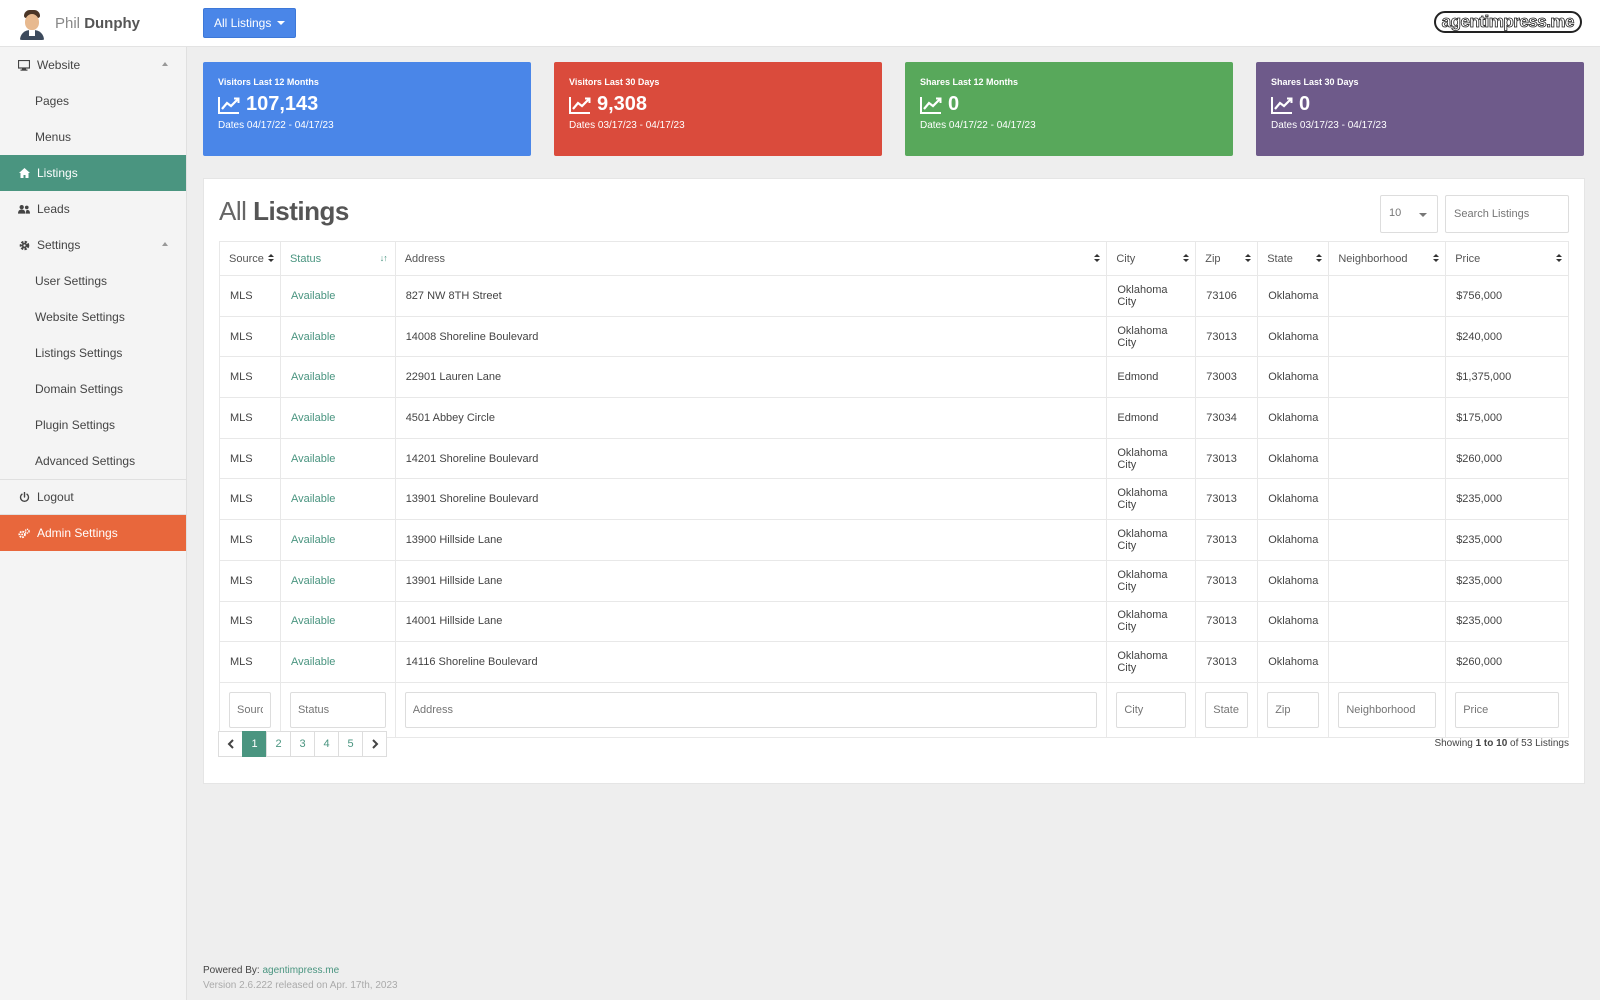 The image size is (1600, 1000). Describe the element at coordinates (93, 533) in the screenshot. I see `sidebar-item-admin-settings: Admin Settings` at that location.